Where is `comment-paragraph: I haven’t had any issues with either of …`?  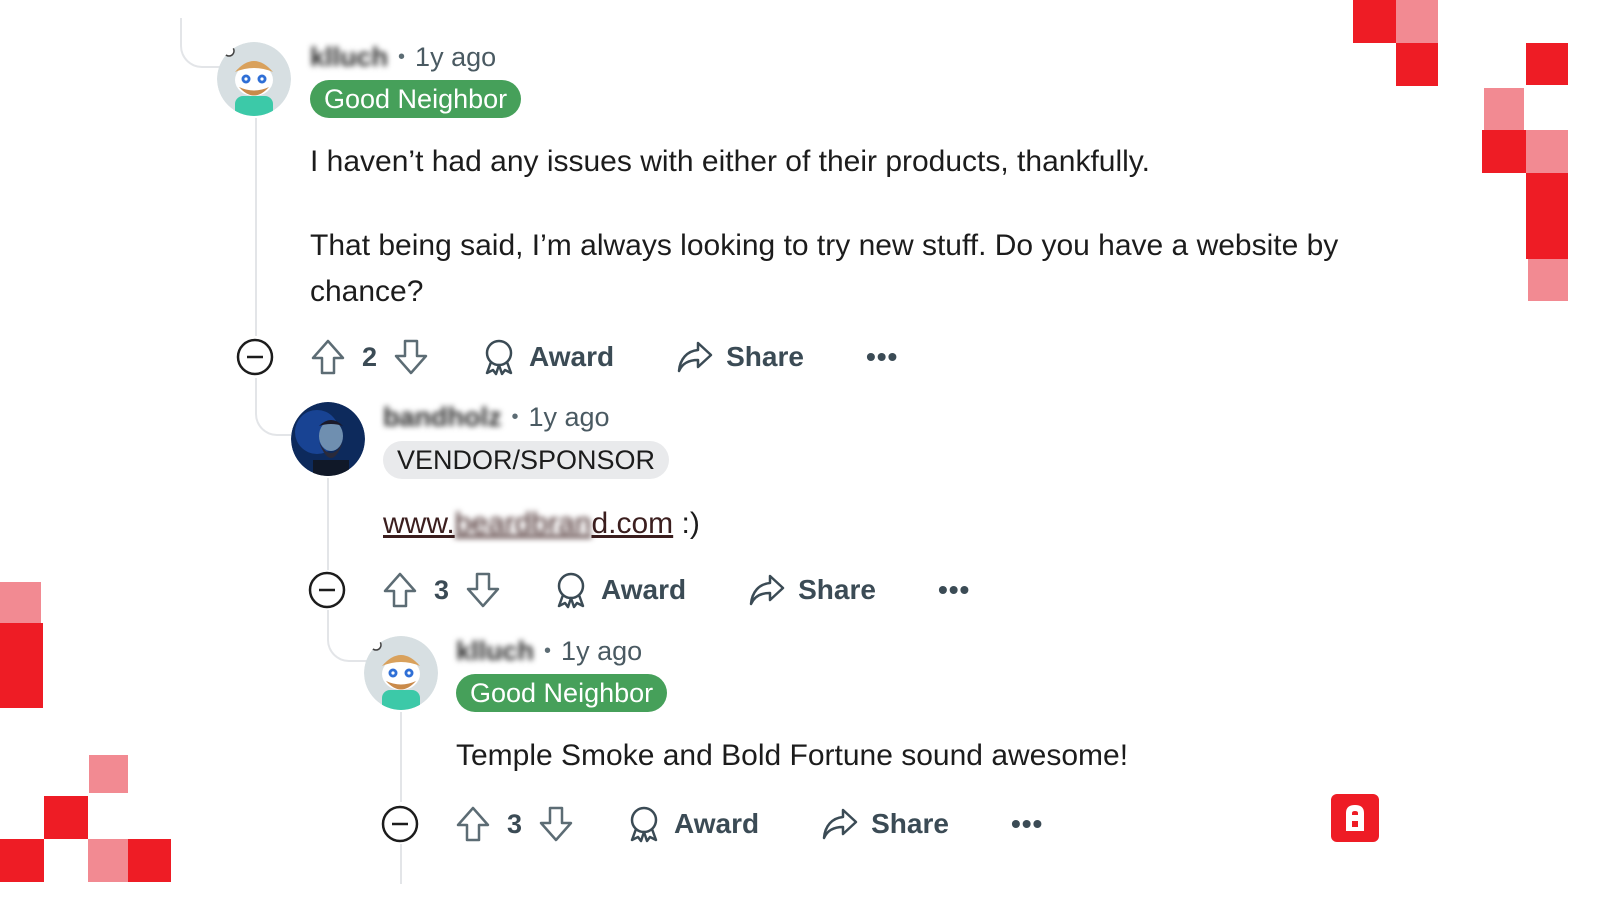 comment-paragraph: I haven’t had any issues with either of … is located at coordinates (730, 161).